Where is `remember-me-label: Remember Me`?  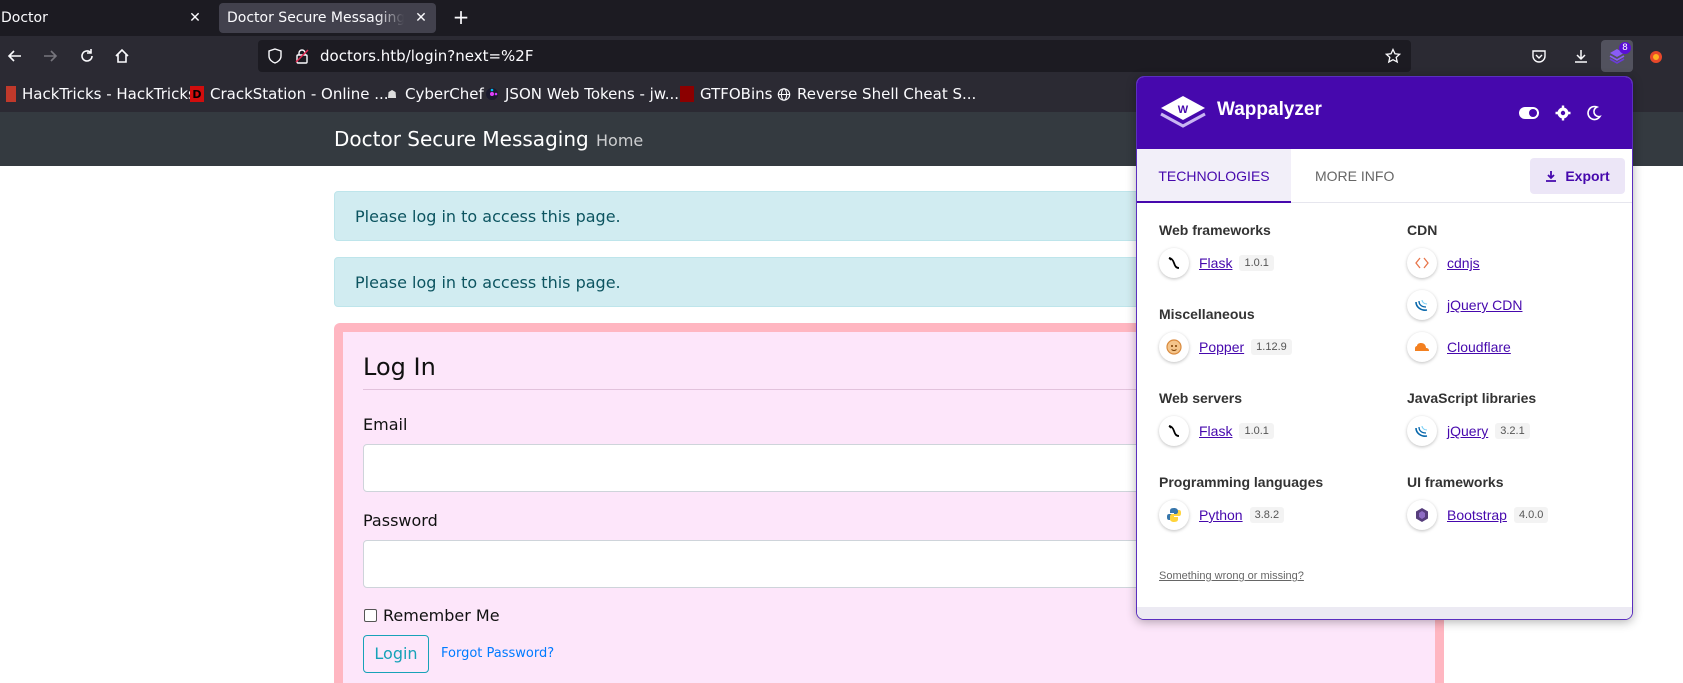
remember-me-label: Remember Me is located at coordinates (441, 615).